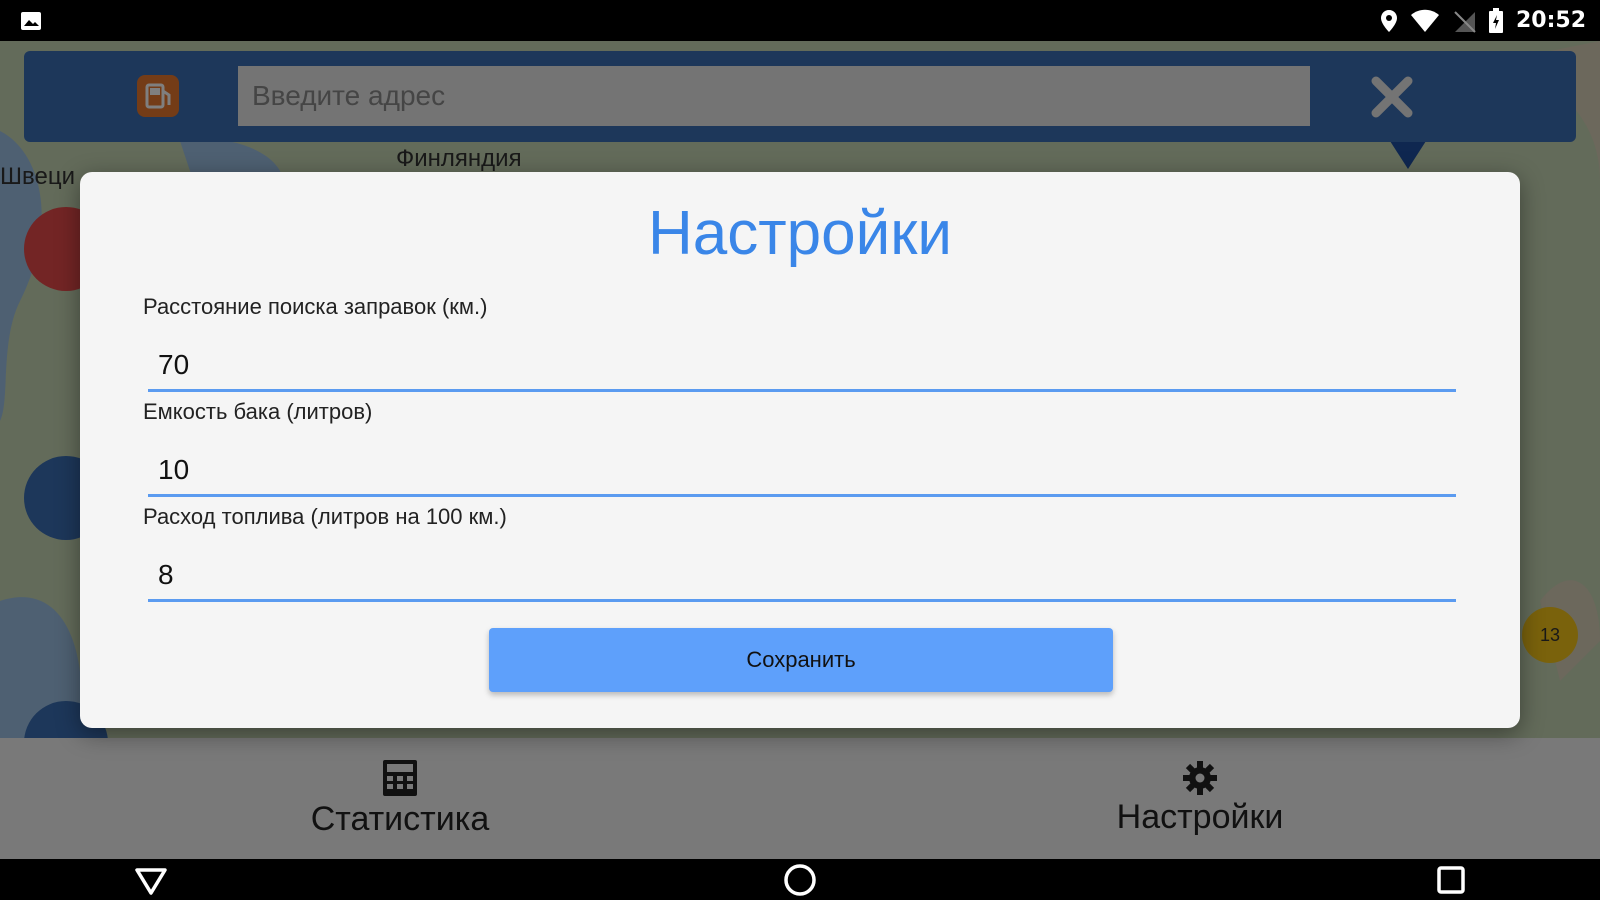  Describe the element at coordinates (800, 20) in the screenshot. I see `status-bar: 20:52` at that location.